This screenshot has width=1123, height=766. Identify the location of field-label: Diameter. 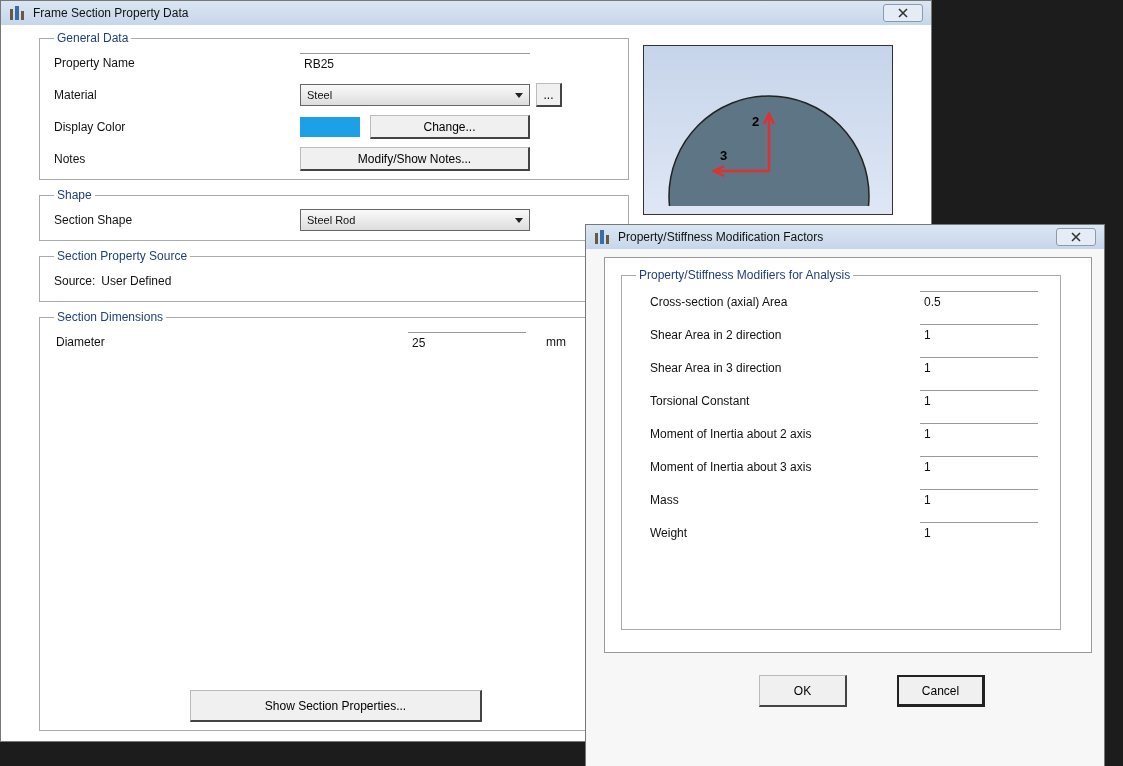
(80, 342).